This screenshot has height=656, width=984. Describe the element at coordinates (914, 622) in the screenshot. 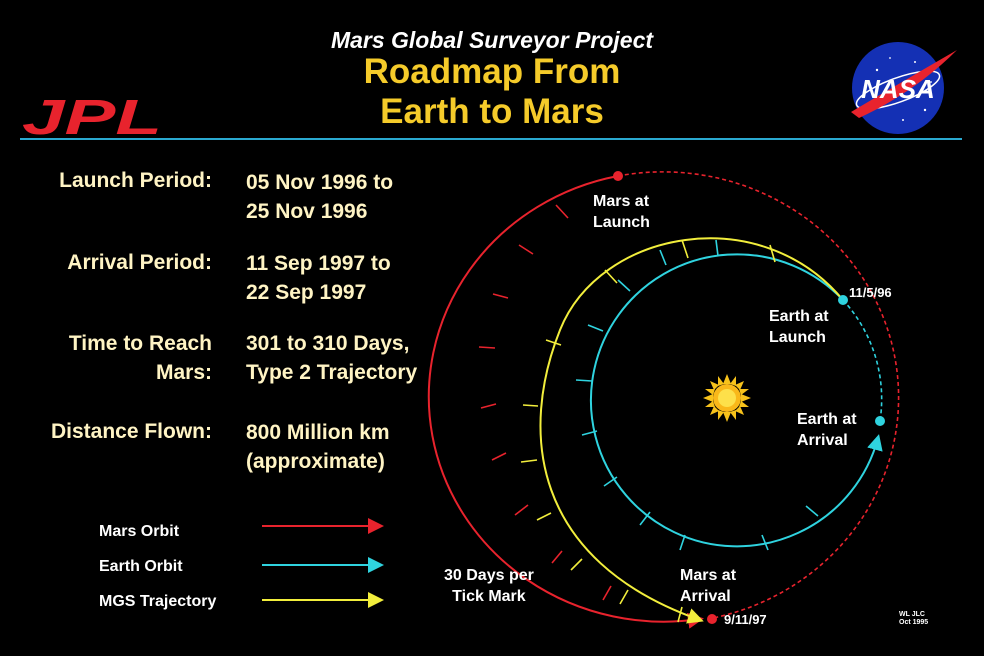

I see `credit-line-2: Oct 1995` at that location.